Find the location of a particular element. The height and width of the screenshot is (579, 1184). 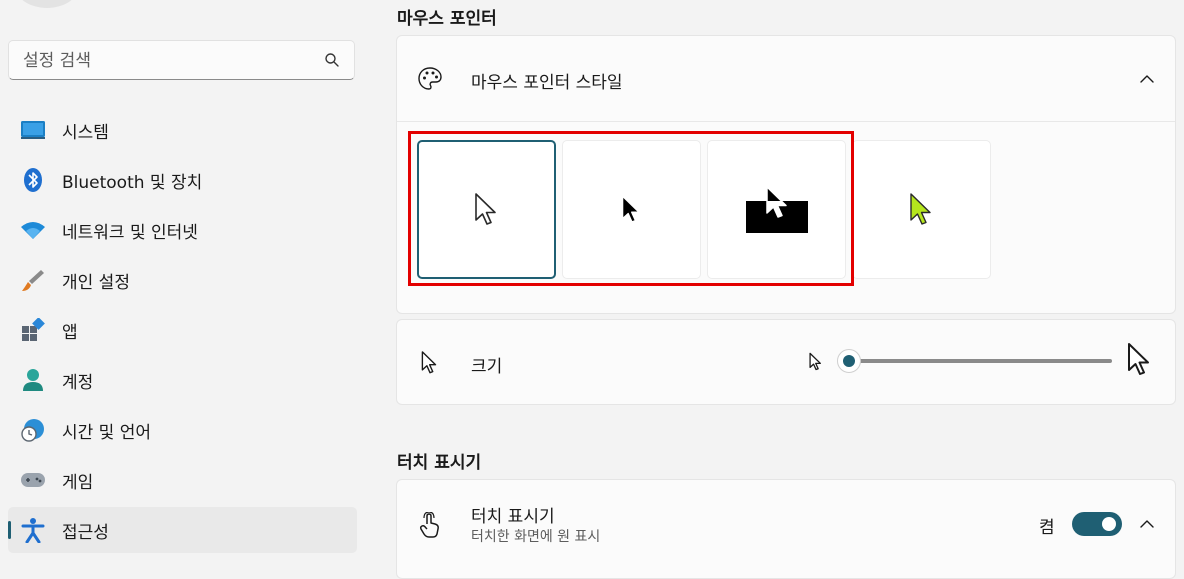

pointer-style-black-option is located at coordinates (631, 209).